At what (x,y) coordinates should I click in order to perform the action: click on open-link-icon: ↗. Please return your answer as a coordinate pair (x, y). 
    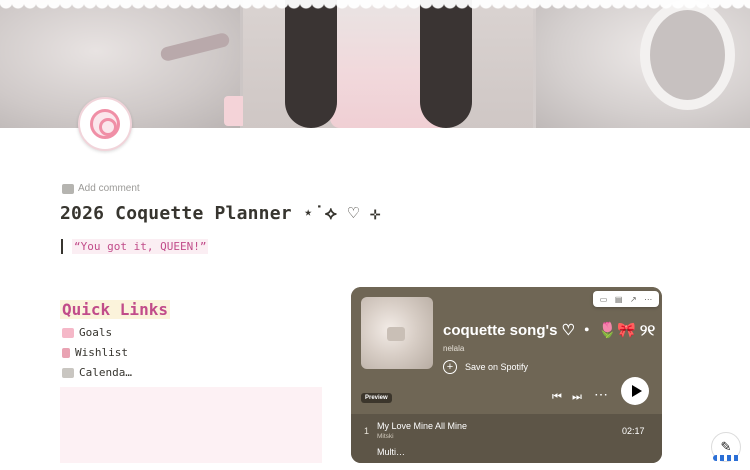
    Looking at the image, I should click on (633, 299).